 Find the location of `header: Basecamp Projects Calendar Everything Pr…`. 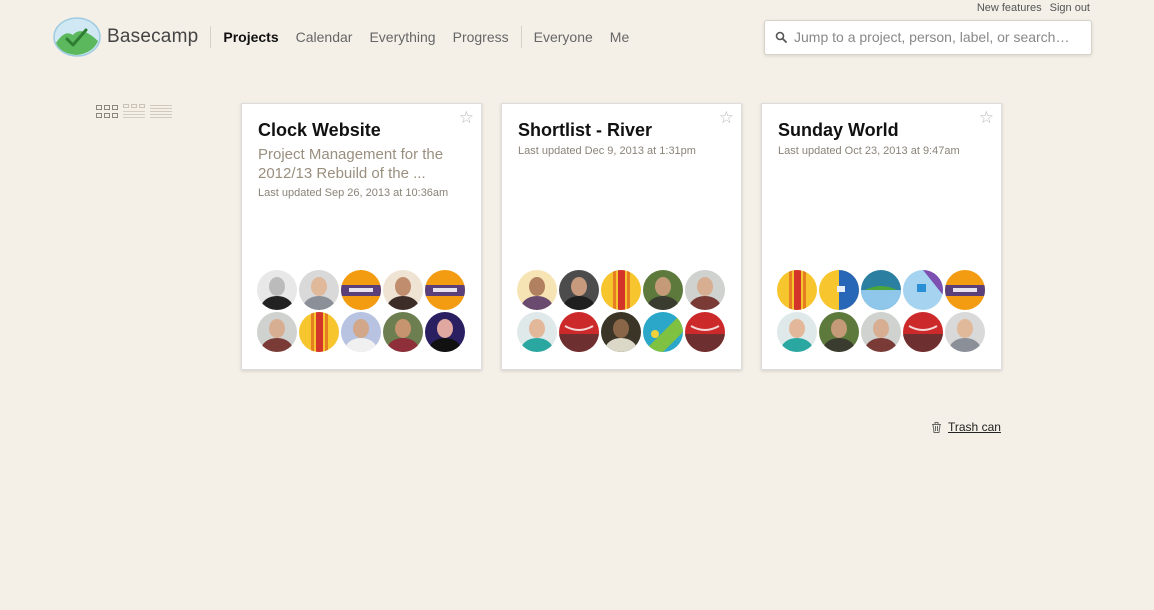

header: Basecamp Projects Calendar Everything Pr… is located at coordinates (572, 37).